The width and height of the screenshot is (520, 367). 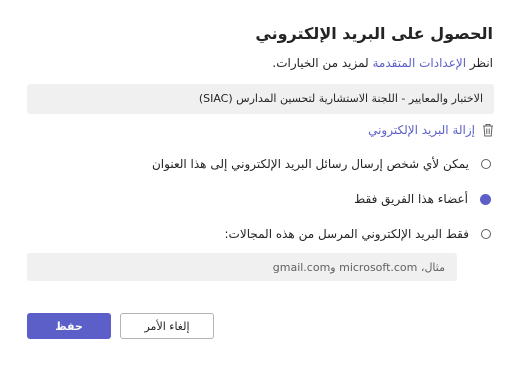 I want to click on option-members-only: أعضاء هذا الفريق فقط, so click(x=422, y=199).